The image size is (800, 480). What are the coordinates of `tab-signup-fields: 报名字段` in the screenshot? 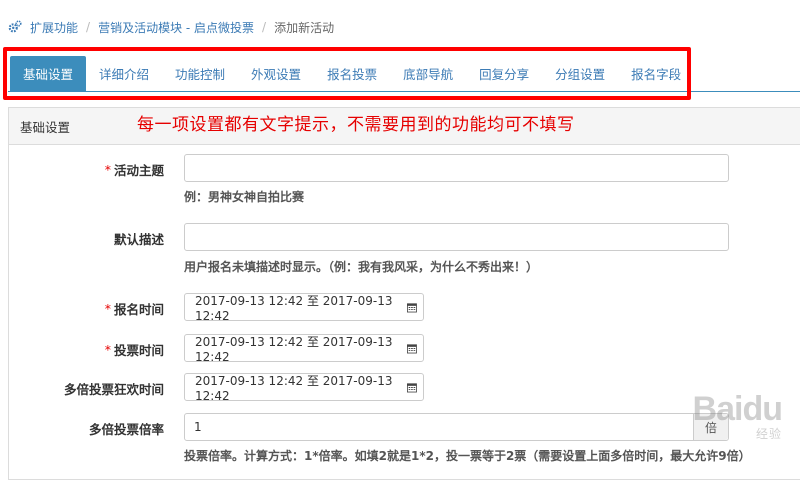 It's located at (656, 73).